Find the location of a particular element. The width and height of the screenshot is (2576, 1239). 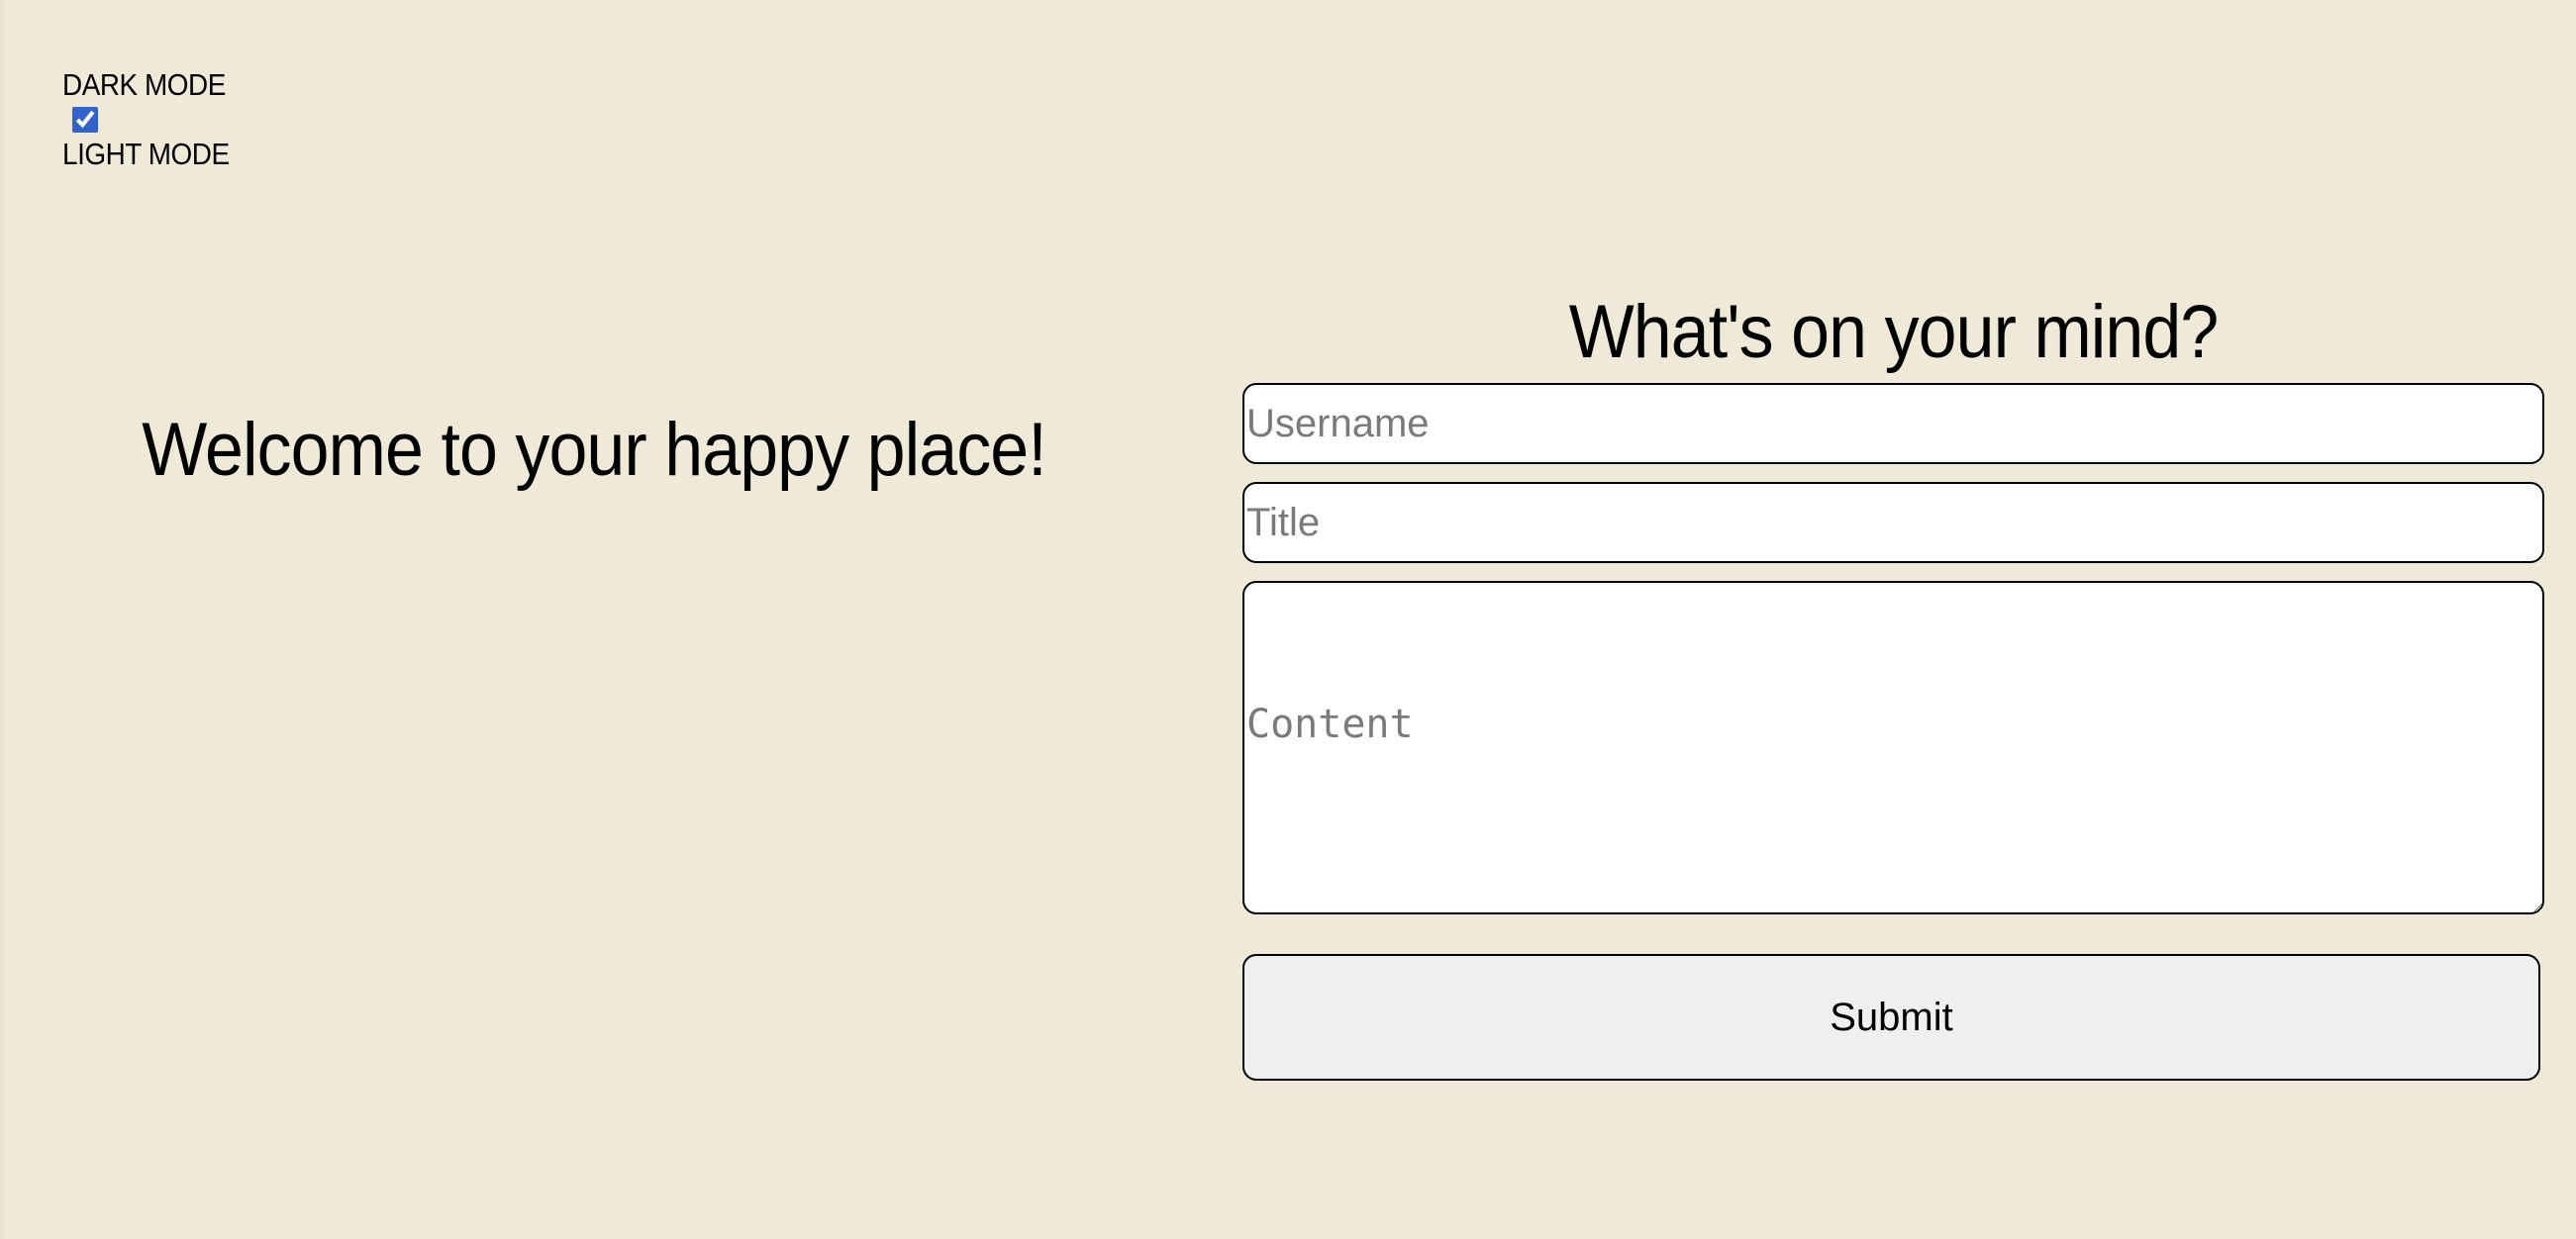

theme-checkbox-wrap is located at coordinates (161, 120).